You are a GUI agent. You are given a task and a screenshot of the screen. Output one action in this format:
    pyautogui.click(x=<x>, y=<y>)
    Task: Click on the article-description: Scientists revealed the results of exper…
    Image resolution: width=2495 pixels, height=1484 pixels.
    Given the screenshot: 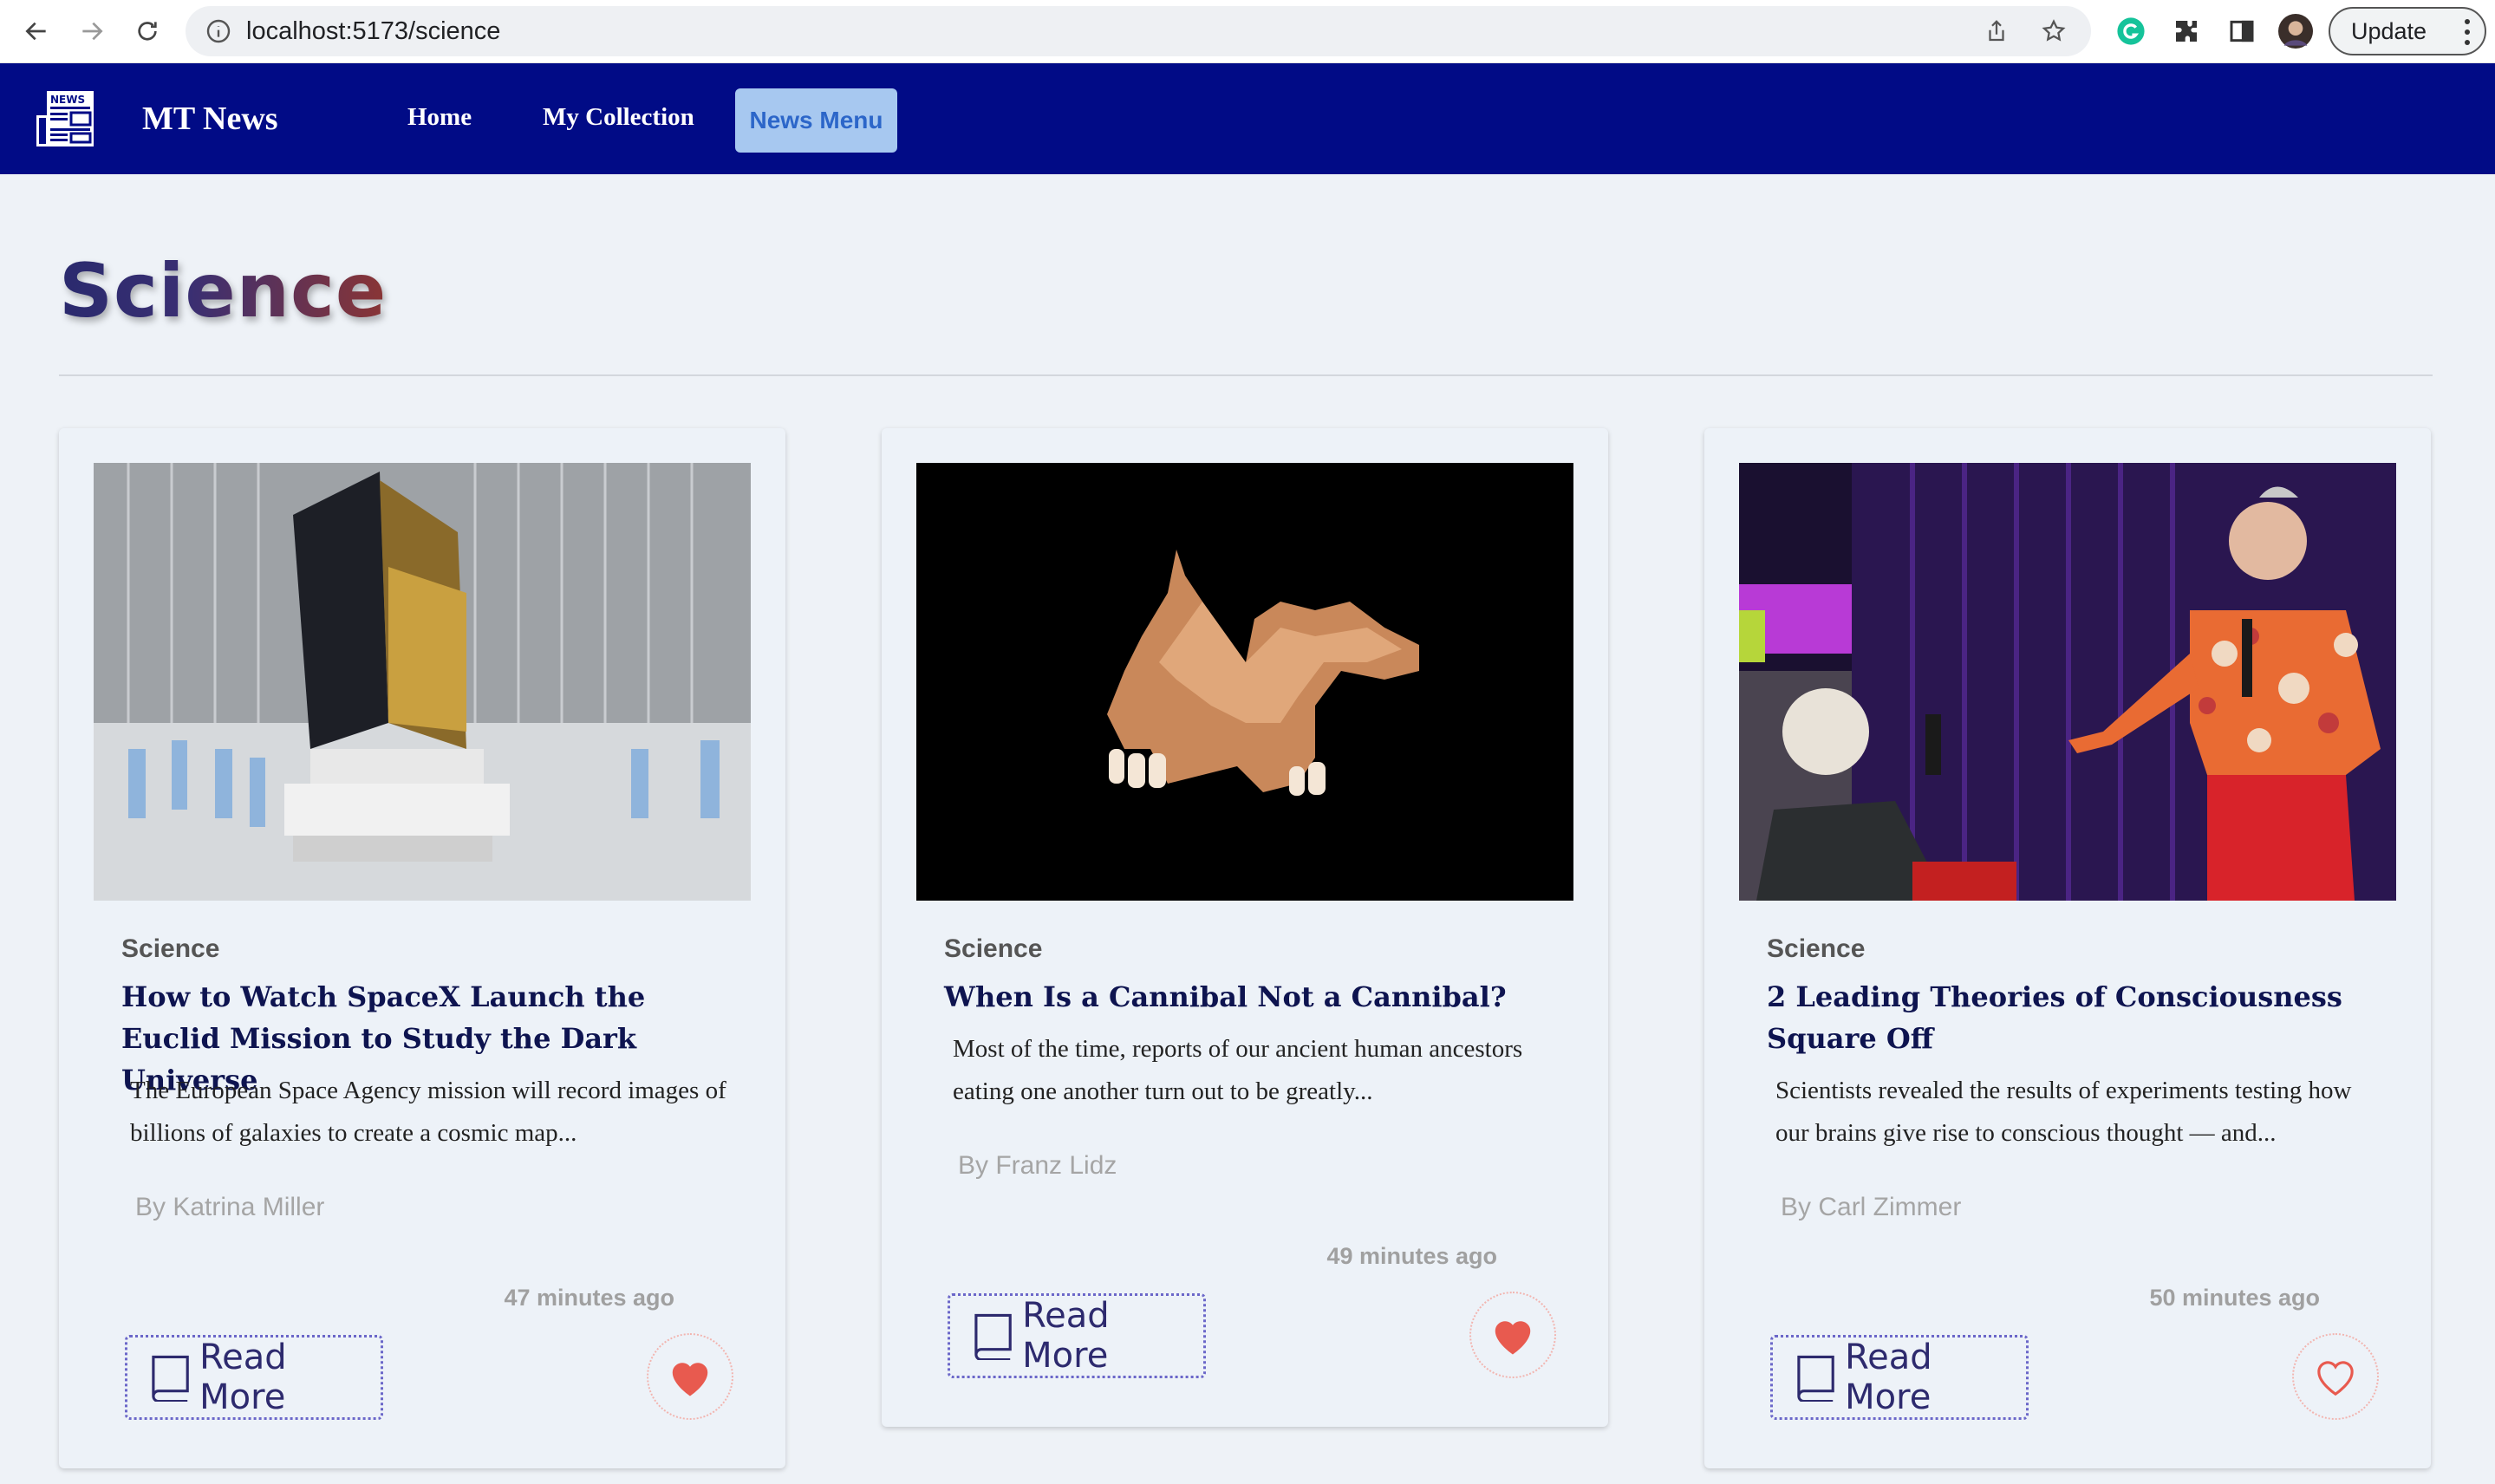 What is the action you would take?
    pyautogui.click(x=2063, y=1112)
    